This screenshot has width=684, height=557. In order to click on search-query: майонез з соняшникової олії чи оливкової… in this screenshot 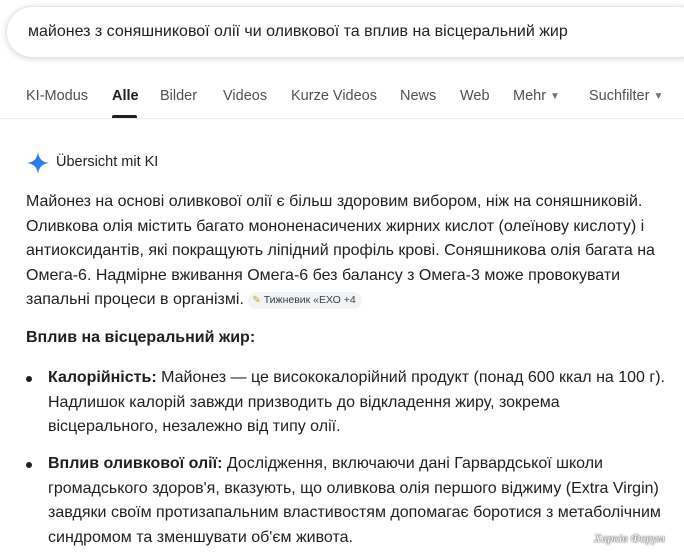, I will do `click(298, 32)`.